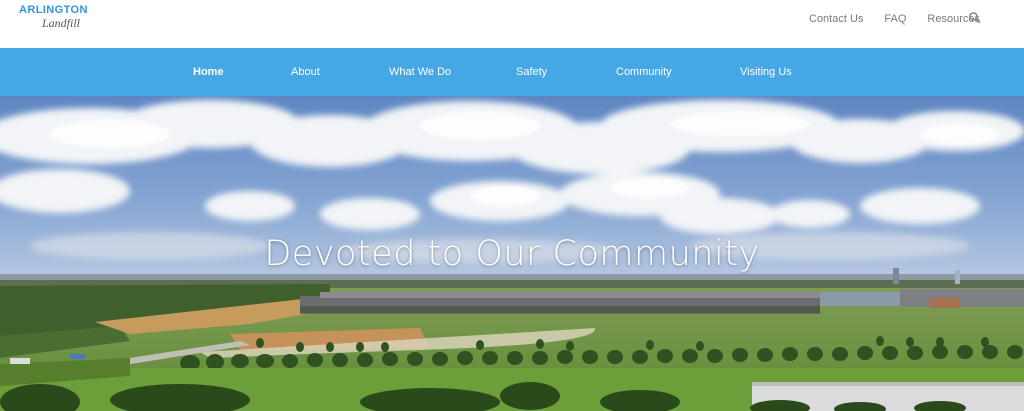 The width and height of the screenshot is (1024, 411). I want to click on hero-headline: Devoted to Our Community, so click(512, 254).